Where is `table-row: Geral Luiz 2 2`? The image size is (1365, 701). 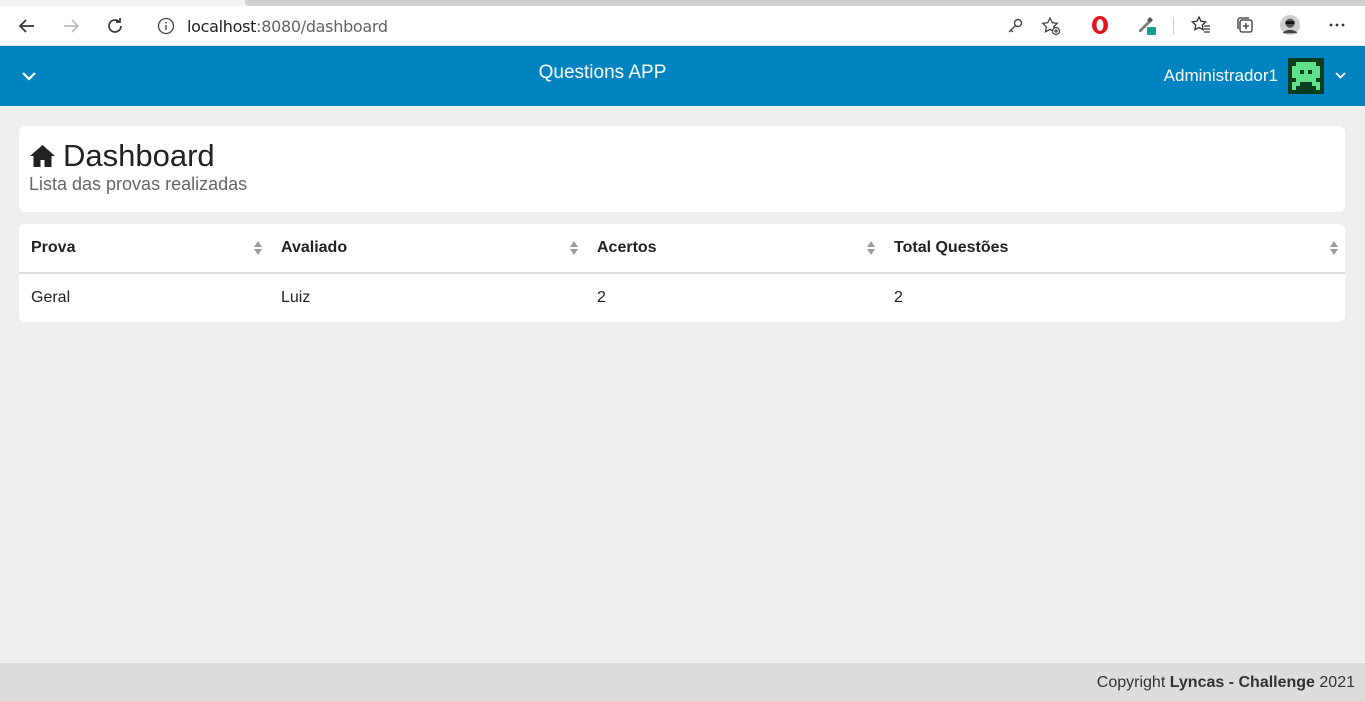
table-row: Geral Luiz 2 2 is located at coordinates (682, 297).